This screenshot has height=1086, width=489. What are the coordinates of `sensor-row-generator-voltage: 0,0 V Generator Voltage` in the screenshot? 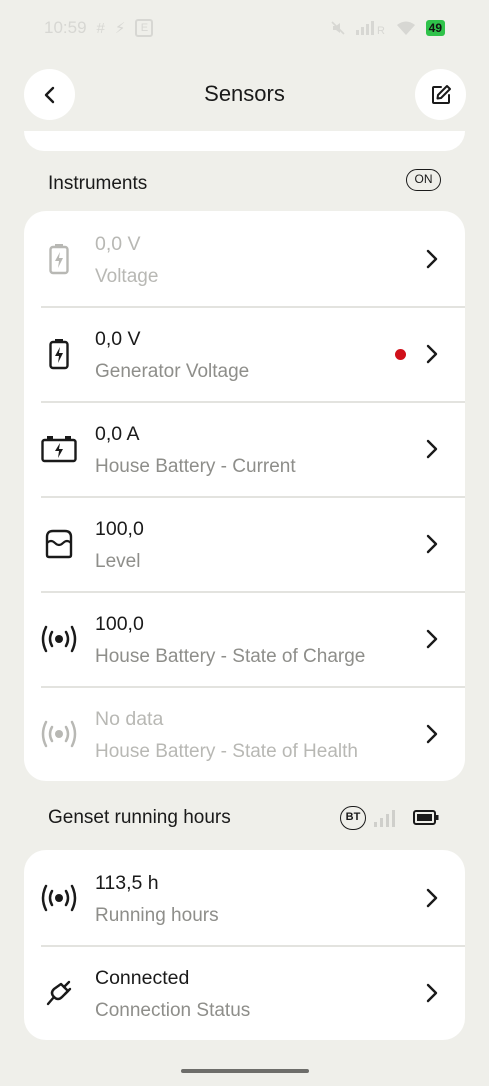 It's located at (244, 353).